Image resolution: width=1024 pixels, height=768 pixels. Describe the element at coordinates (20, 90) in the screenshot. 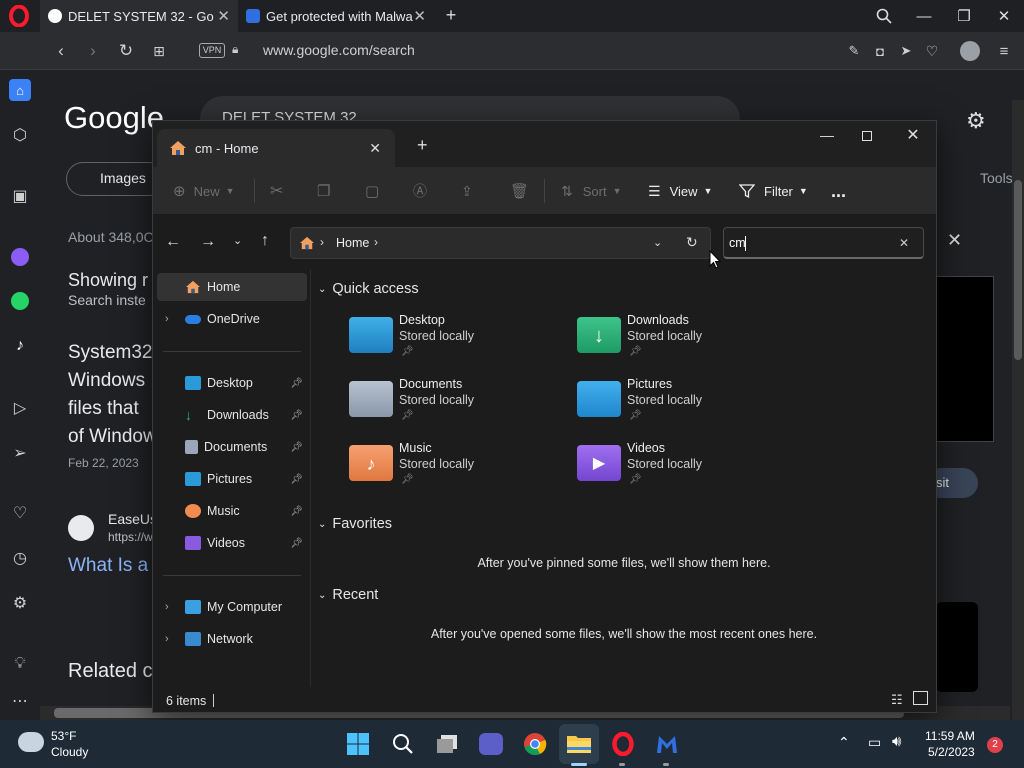

I see `home-icon: ⌂` at that location.